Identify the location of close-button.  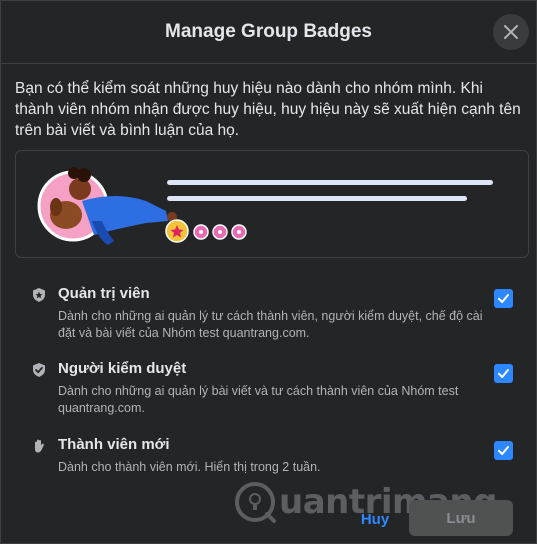
(511, 32).